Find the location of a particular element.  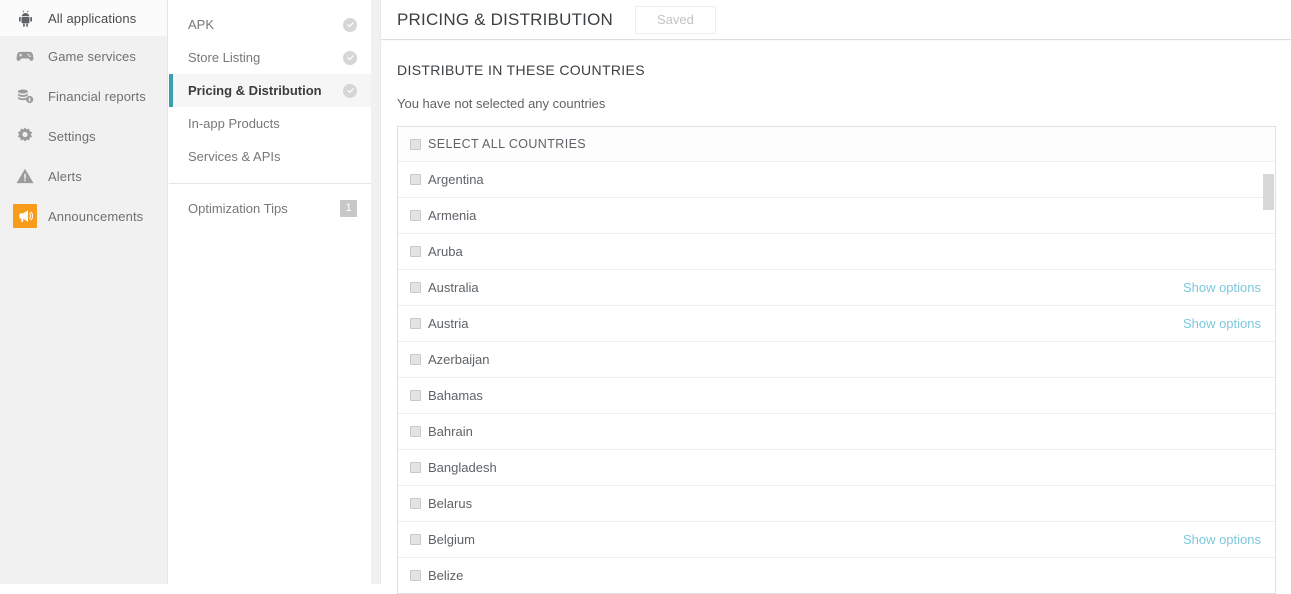

table-row: Belgium Show options is located at coordinates (836, 539).